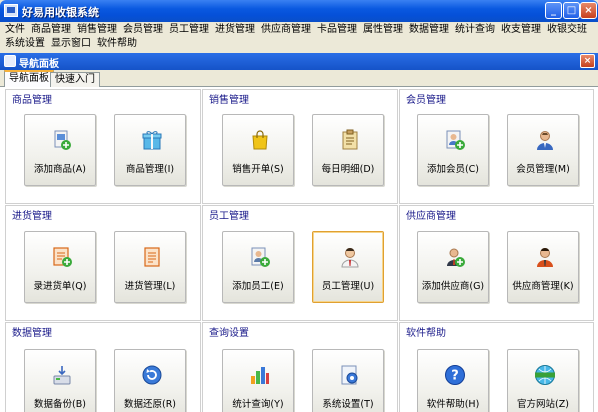 Image resolution: width=598 pixels, height=412 pixels. Describe the element at coordinates (456, 257) in the screenshot. I see `add-supplier-icon` at that location.